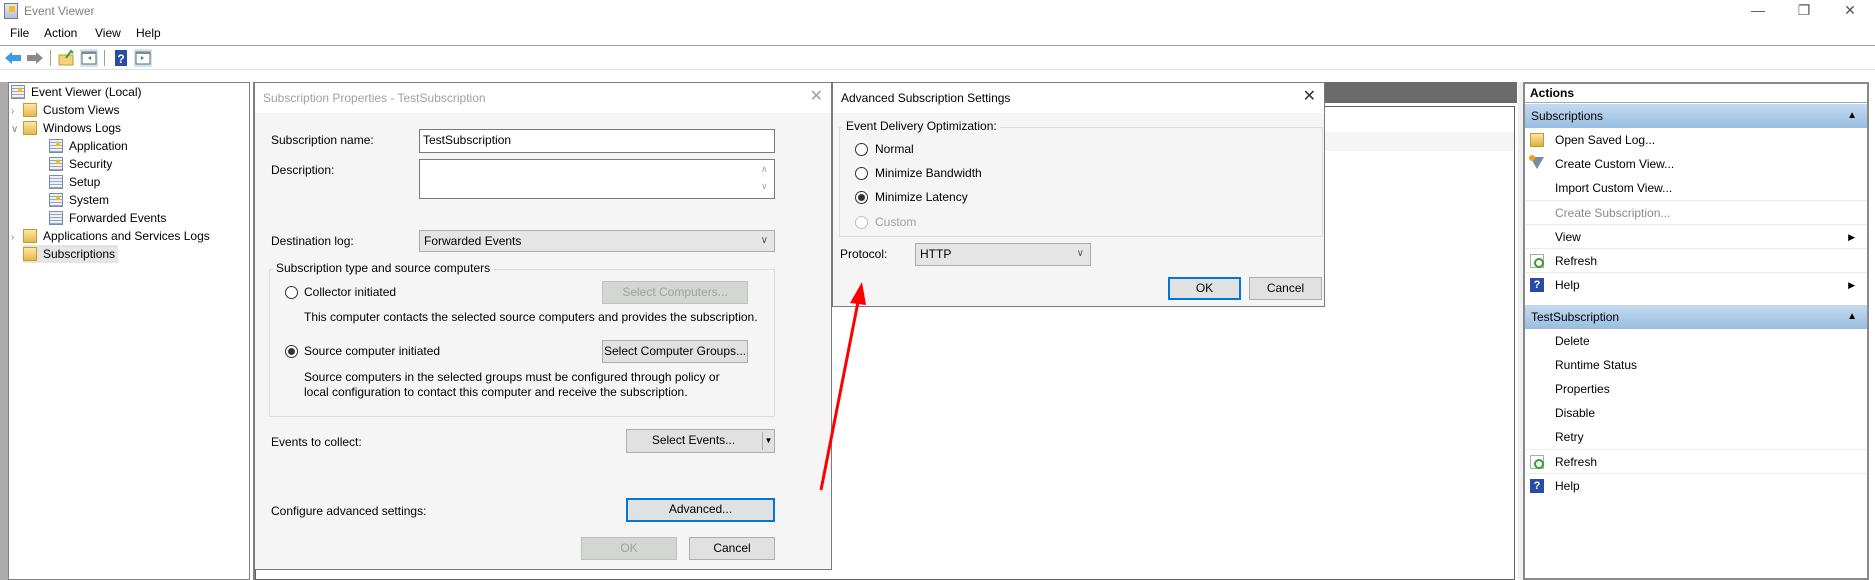 The image size is (1875, 580). What do you see at coordinates (1696, 341) in the screenshot?
I see `action-delete: Delete` at bounding box center [1696, 341].